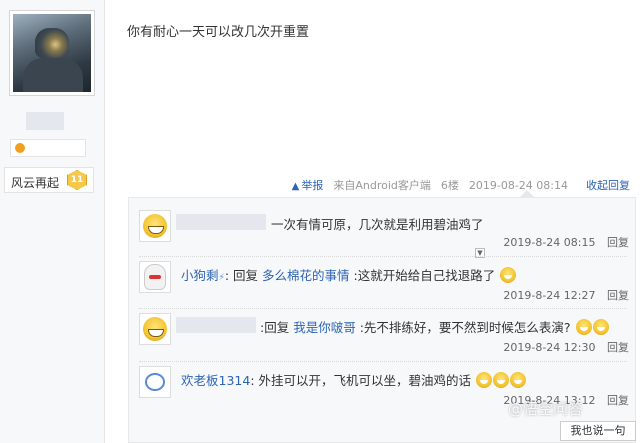 The width and height of the screenshot is (640, 443). What do you see at coordinates (20, 148) in the screenshot?
I see `gamepad-icon` at bounding box center [20, 148].